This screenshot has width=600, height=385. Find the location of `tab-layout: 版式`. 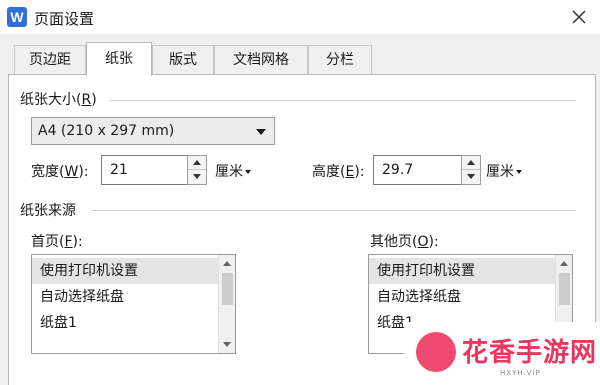

tab-layout: 版式 is located at coordinates (183, 60).